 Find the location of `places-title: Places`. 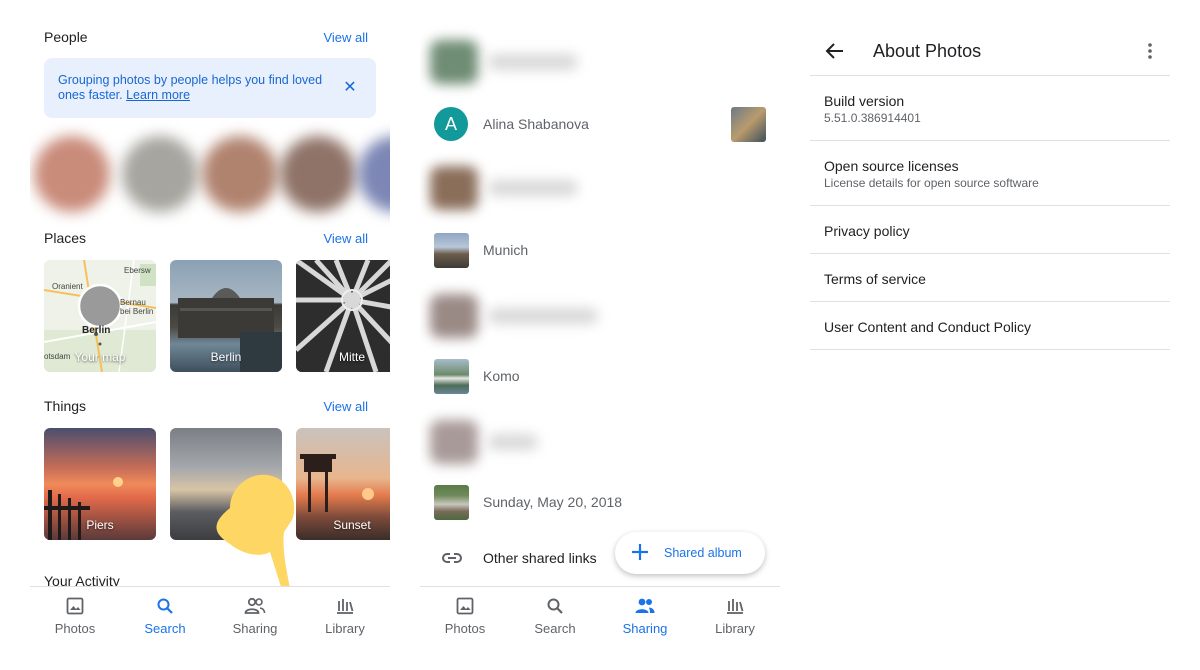

places-title: Places is located at coordinates (65, 238).